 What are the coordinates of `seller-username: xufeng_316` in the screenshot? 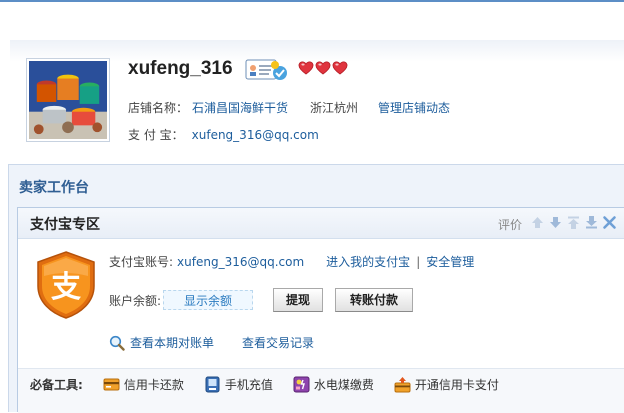 It's located at (180, 69).